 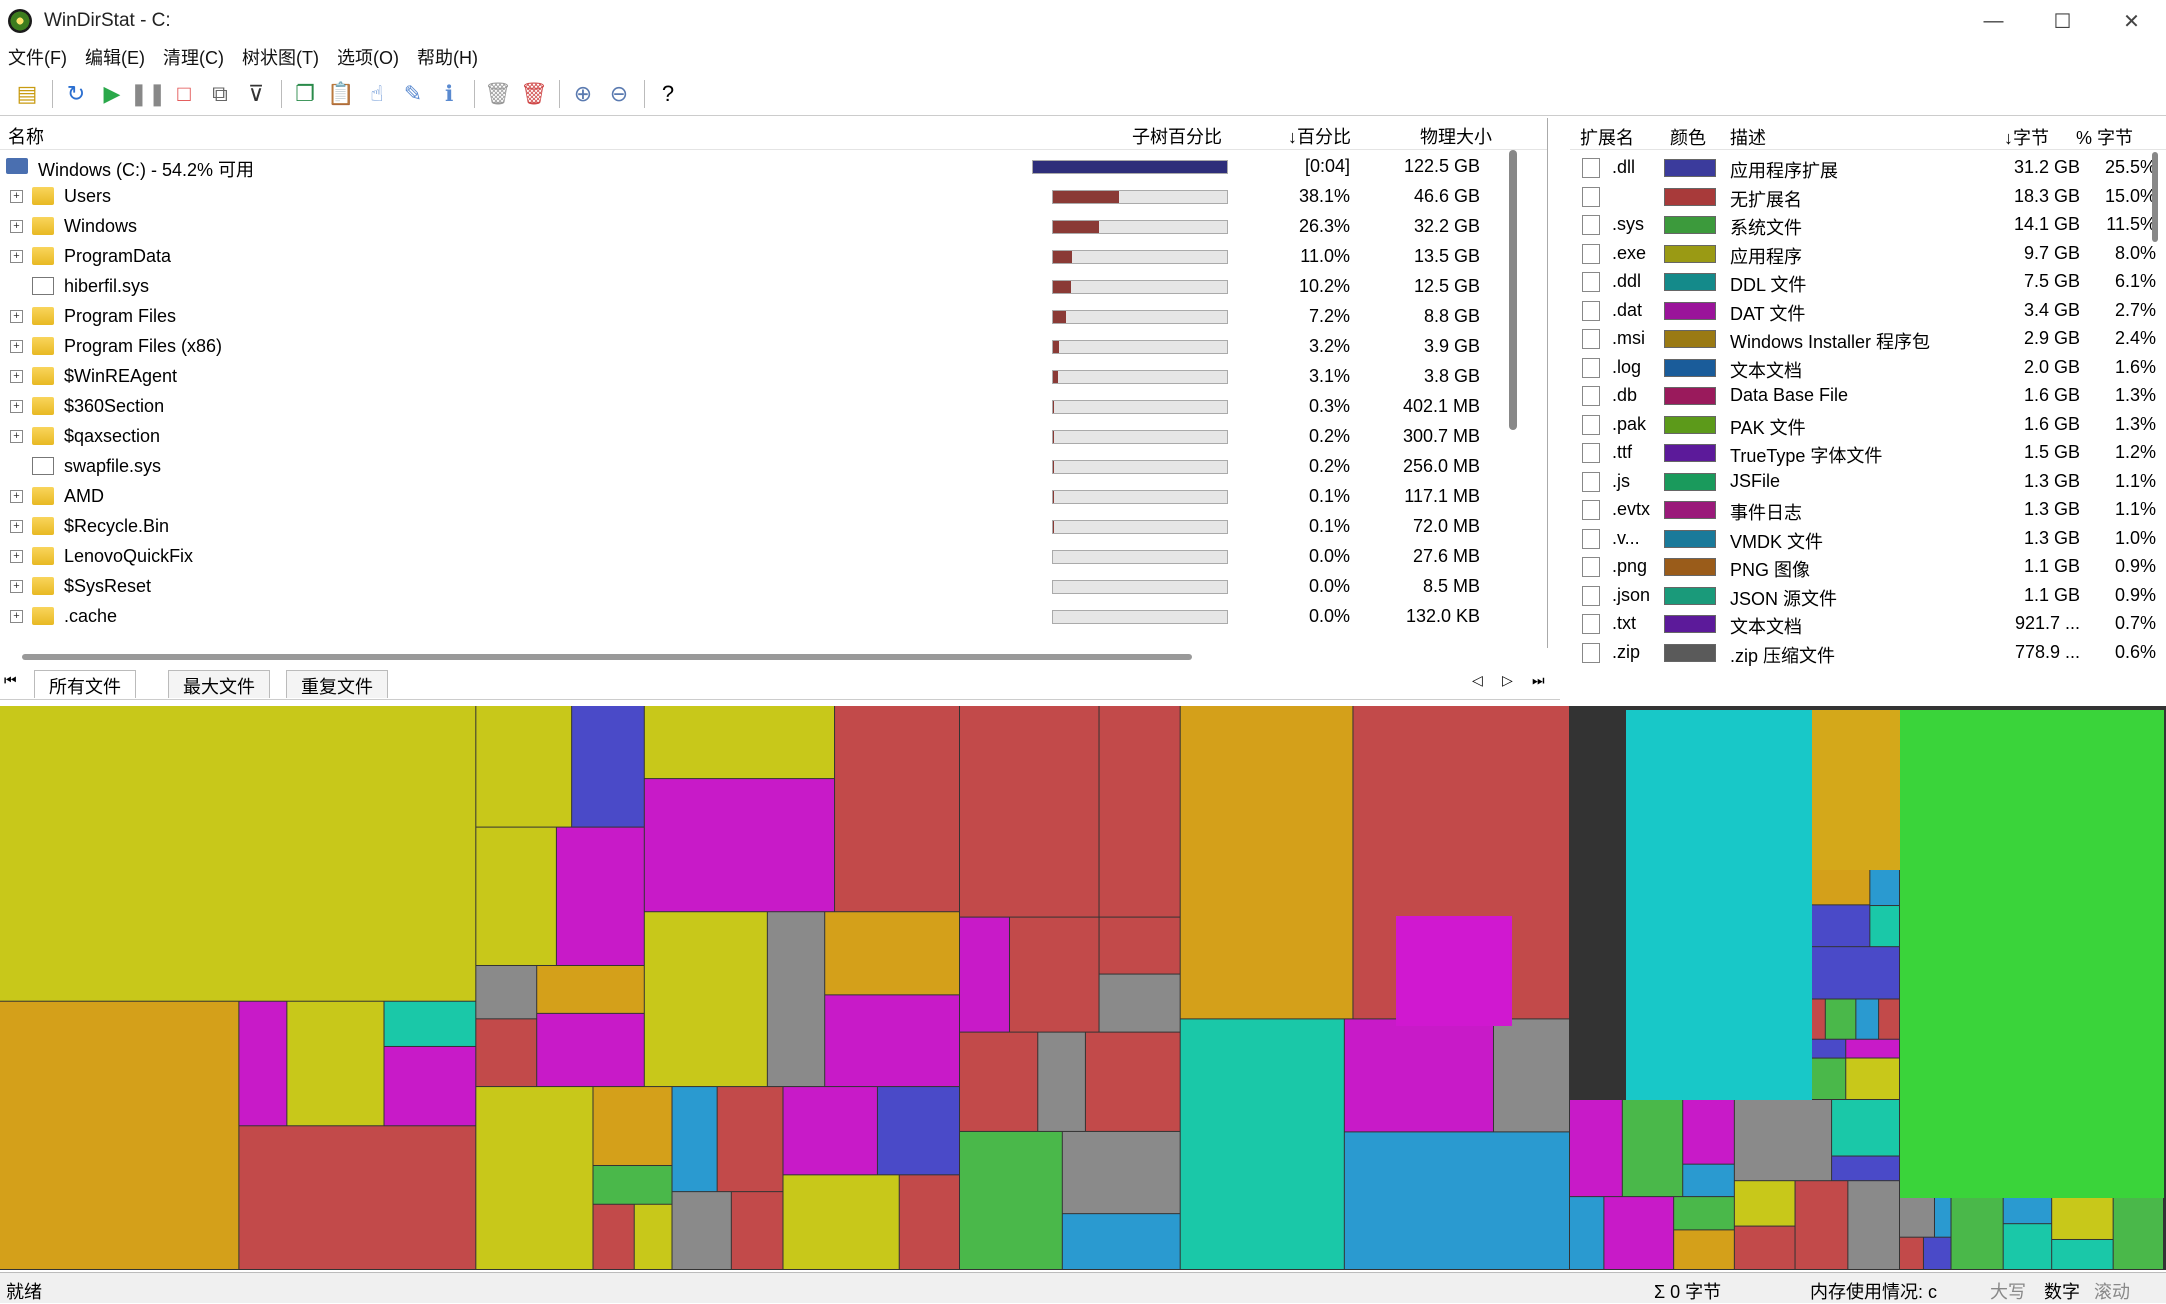 I want to click on tree-row: hiberfil.sys 10.2% 12.5 GB, so click(x=770, y=287).